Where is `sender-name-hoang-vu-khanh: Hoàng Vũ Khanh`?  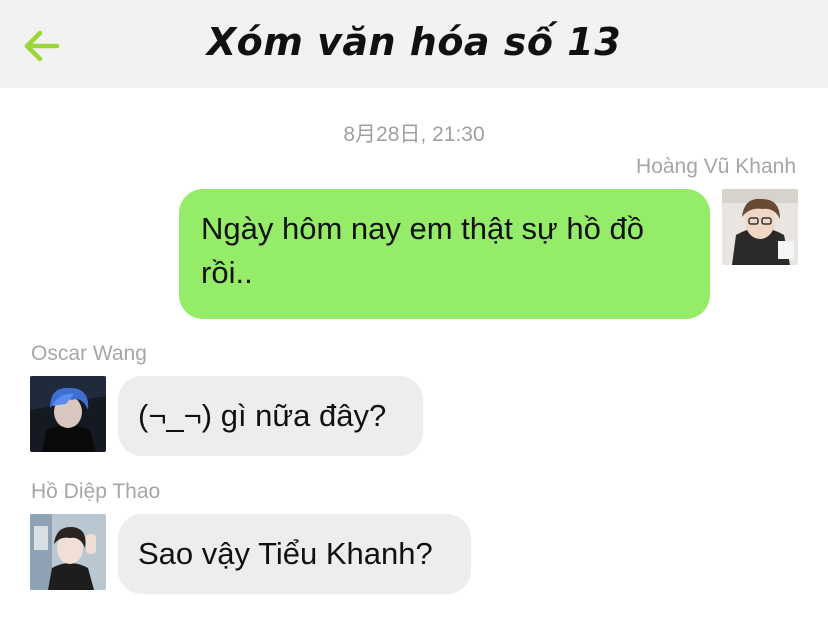
sender-name-hoang-vu-khanh: Hoàng Vũ Khanh is located at coordinates (716, 166).